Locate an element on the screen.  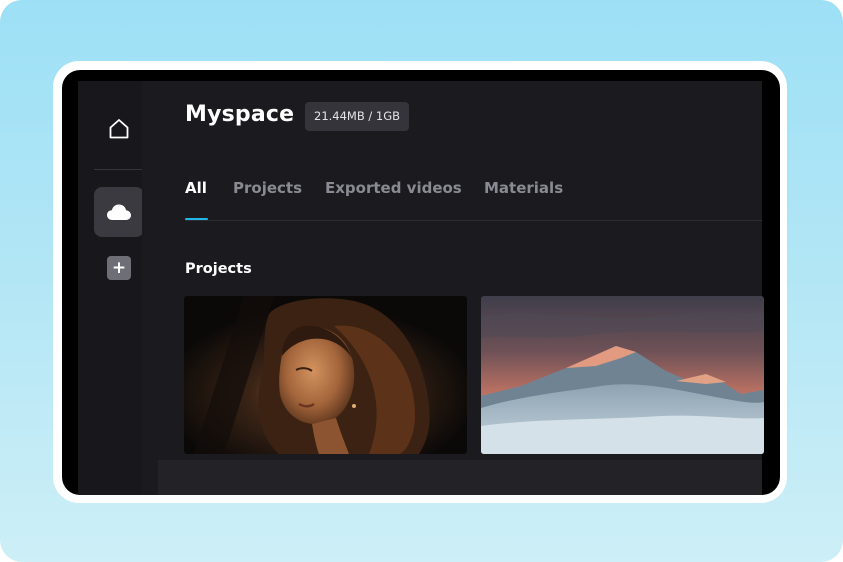
home-icon is located at coordinates (119, 129).